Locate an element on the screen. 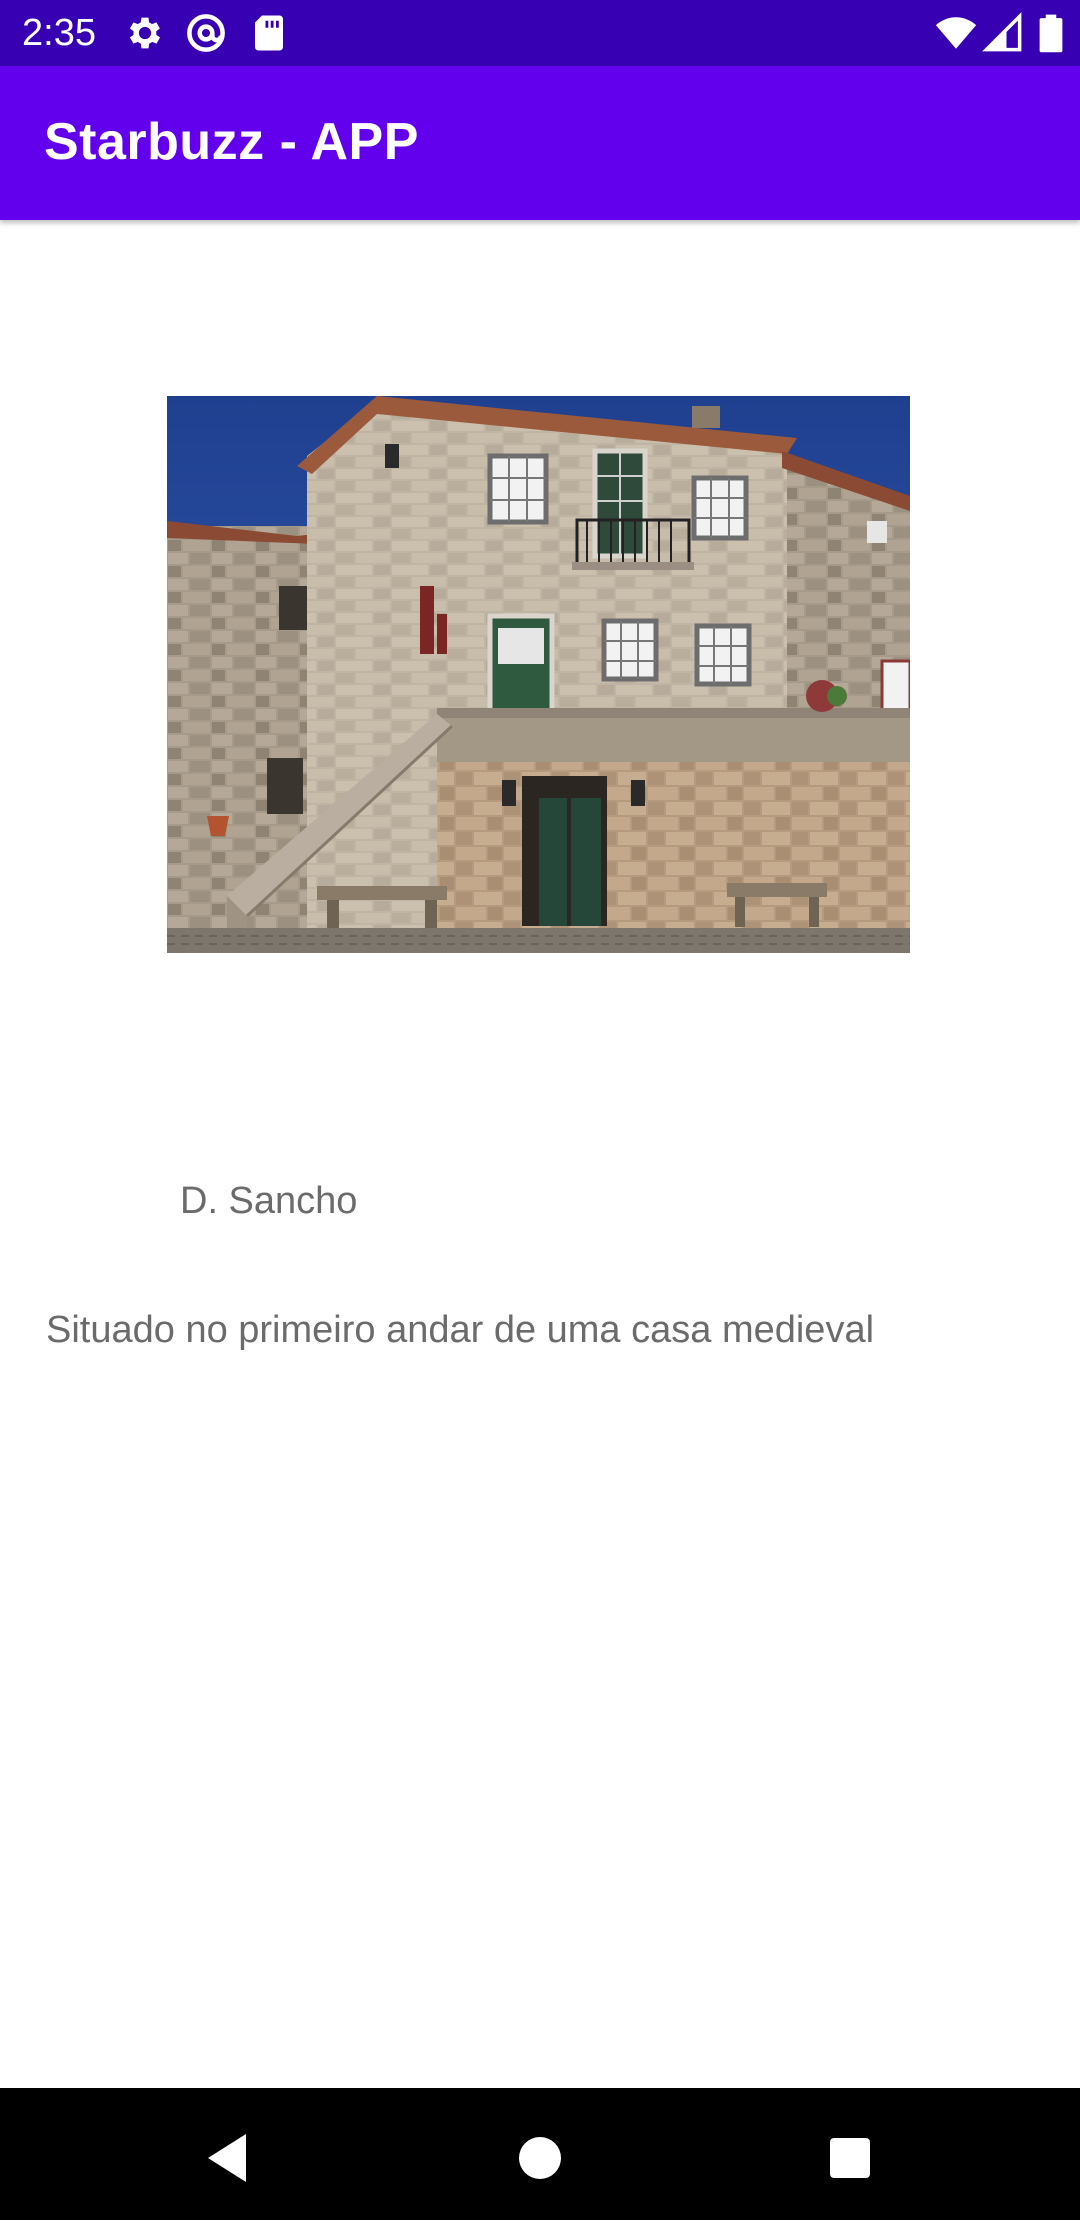  navigation-bar is located at coordinates (540, 2154).